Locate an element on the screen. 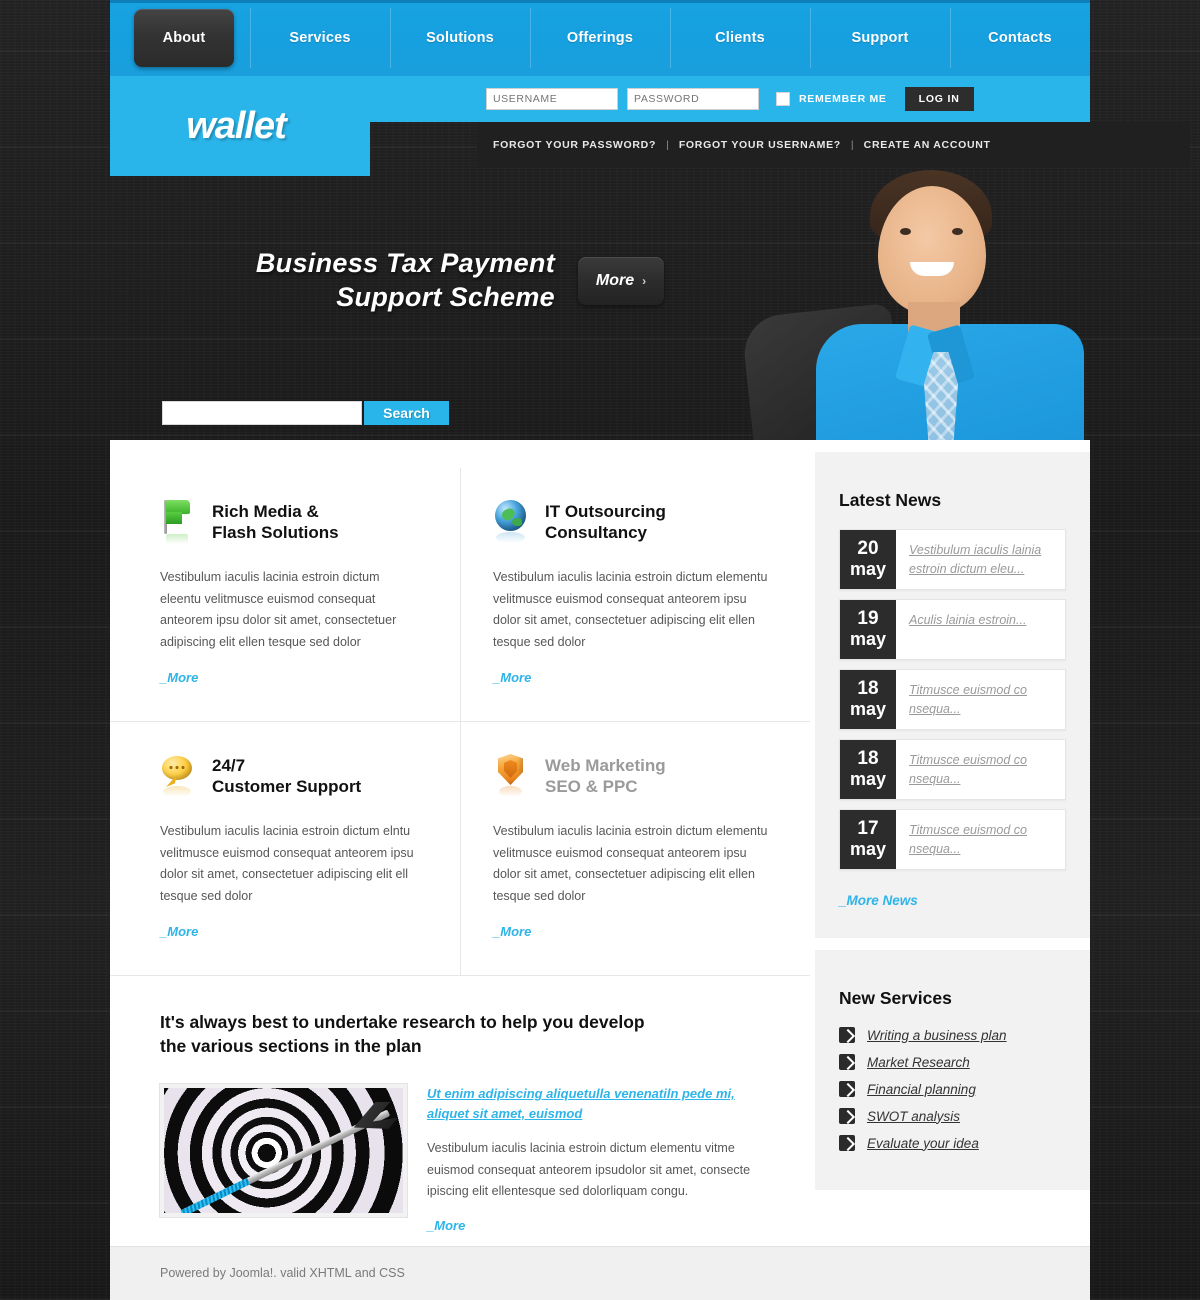 The width and height of the screenshot is (1200, 1300). list-item: Writing a business plan is located at coordinates (952, 1035).